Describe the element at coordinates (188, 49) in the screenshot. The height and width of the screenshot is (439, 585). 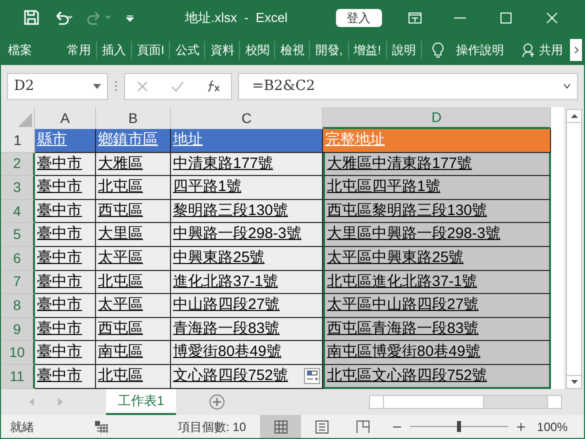
I see `ribbon-tab: 公式` at that location.